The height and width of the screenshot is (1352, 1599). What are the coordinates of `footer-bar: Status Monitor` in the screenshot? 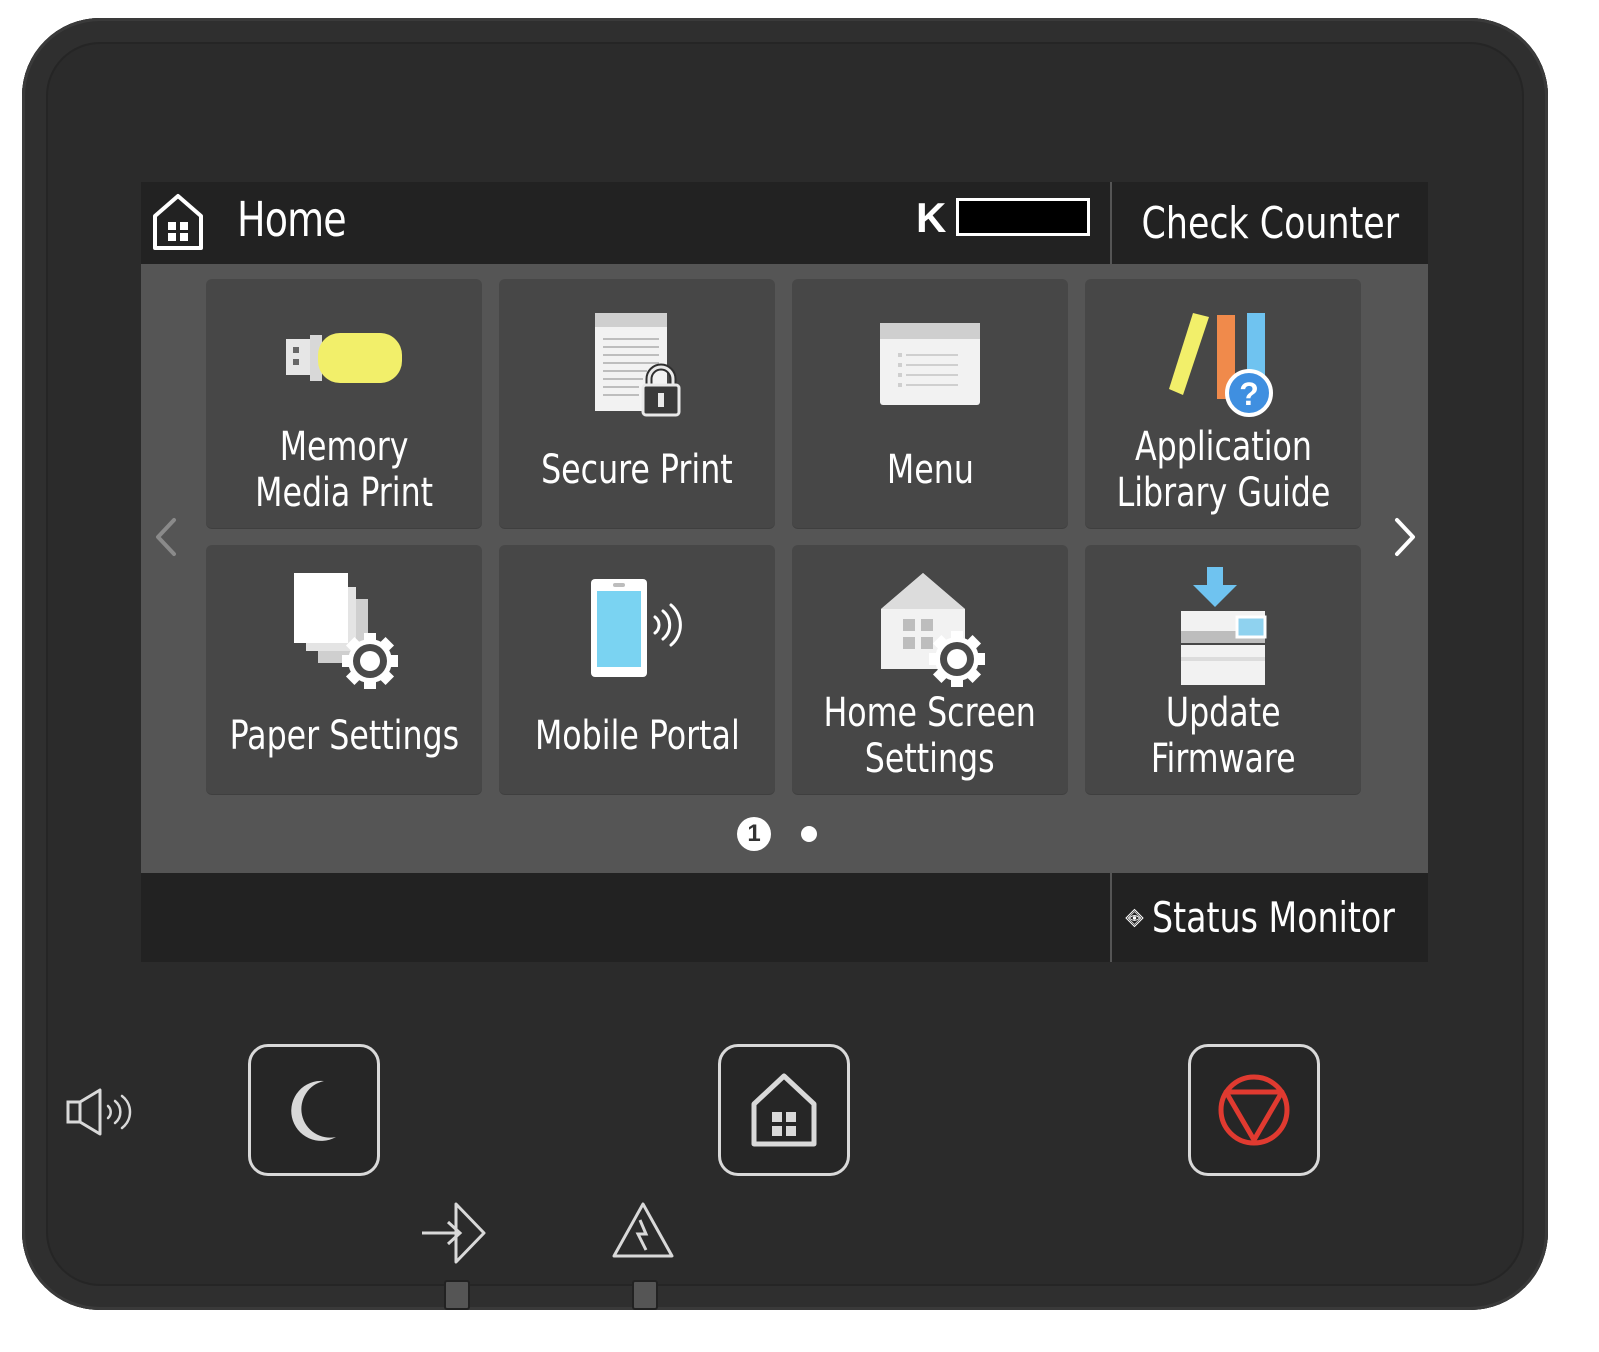 It's located at (784, 917).